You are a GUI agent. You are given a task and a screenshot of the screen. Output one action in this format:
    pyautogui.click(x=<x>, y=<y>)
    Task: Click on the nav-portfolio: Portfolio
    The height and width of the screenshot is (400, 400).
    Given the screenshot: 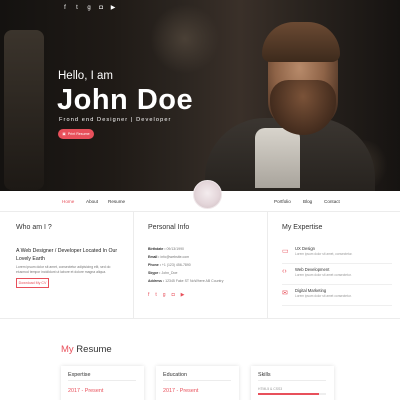 What is the action you would take?
    pyautogui.click(x=282, y=201)
    